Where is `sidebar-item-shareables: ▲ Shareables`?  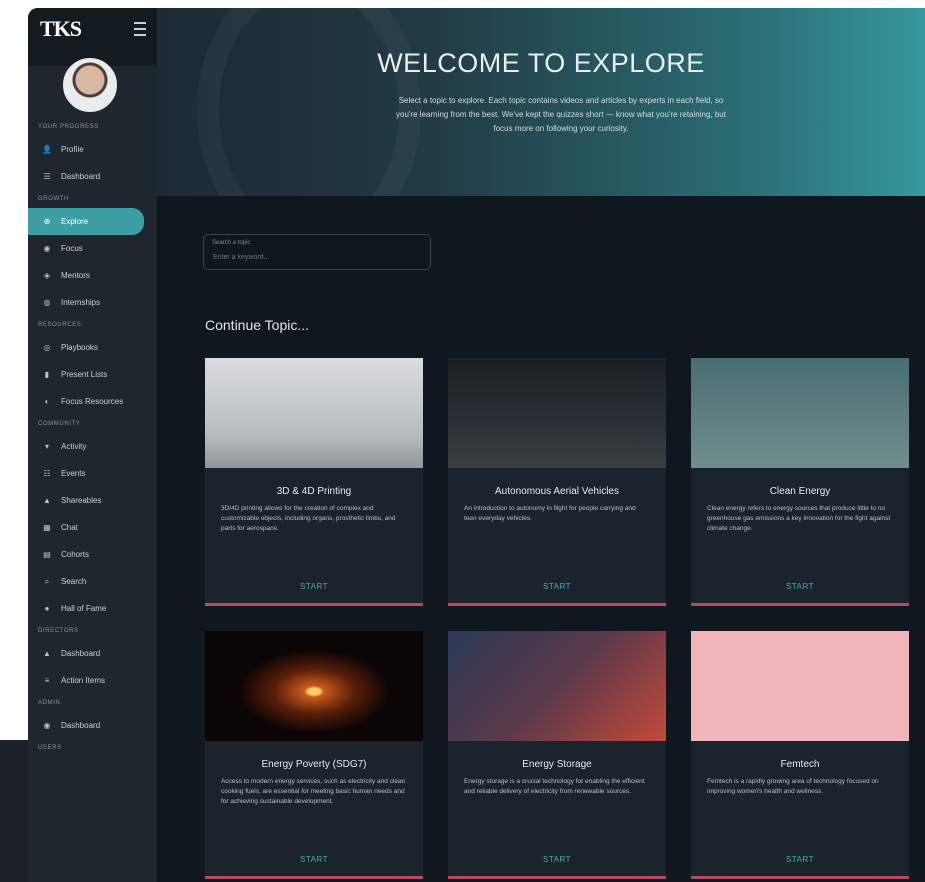
sidebar-item-shareables: ▲ Shareables is located at coordinates (92, 500).